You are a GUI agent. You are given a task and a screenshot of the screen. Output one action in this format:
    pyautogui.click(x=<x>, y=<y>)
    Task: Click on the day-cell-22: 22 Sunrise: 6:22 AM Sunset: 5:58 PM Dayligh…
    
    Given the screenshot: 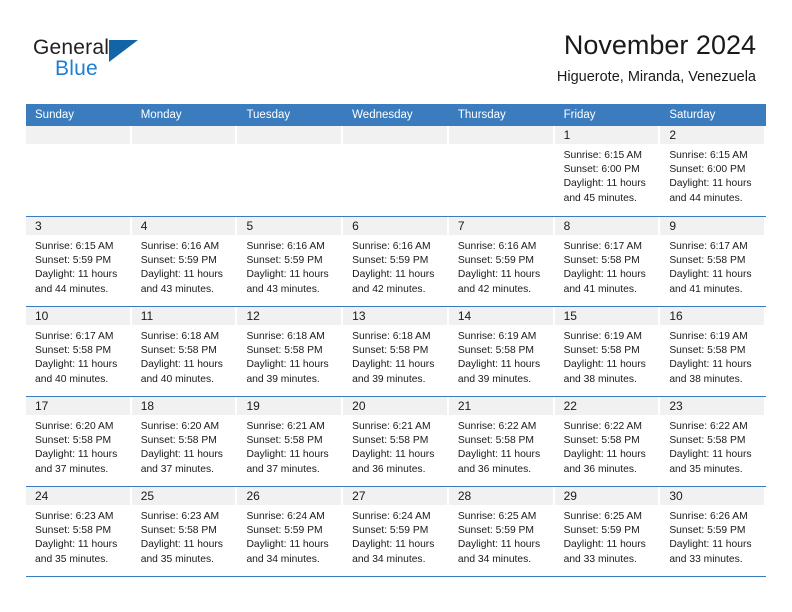 What is the action you would take?
    pyautogui.click(x=607, y=441)
    